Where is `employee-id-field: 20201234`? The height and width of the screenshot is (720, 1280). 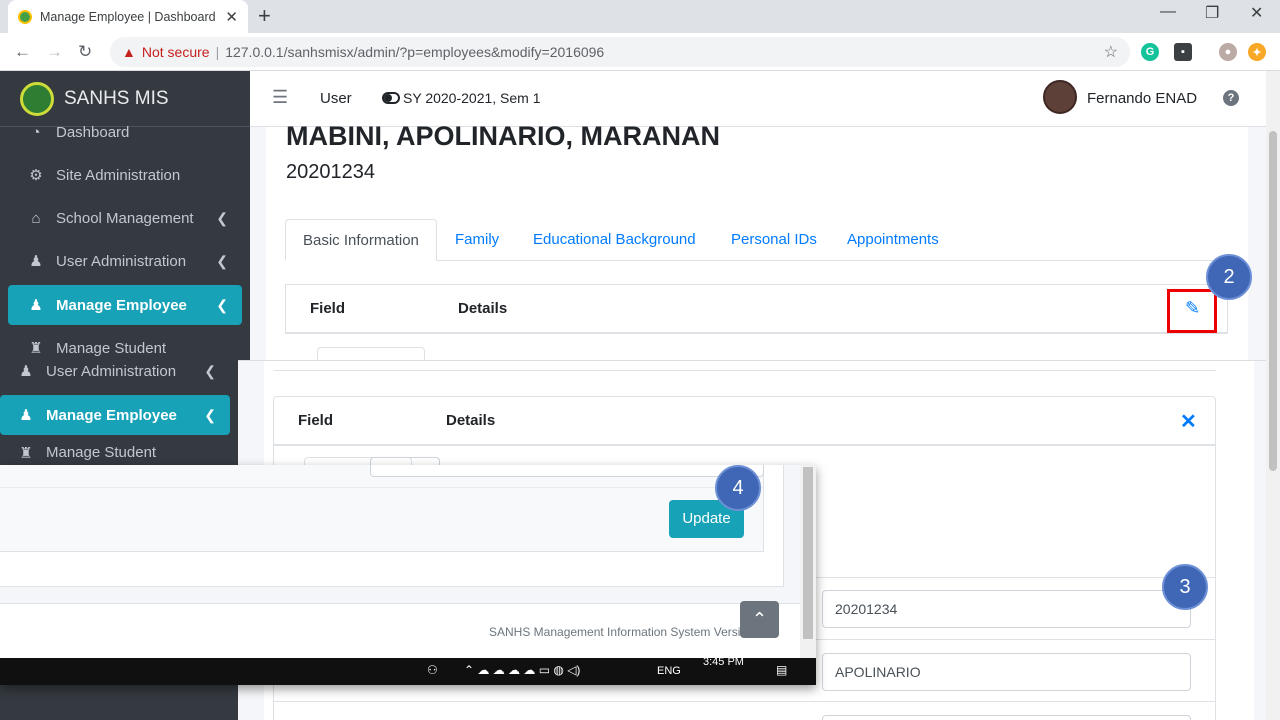 employee-id-field: 20201234 is located at coordinates (1006, 609).